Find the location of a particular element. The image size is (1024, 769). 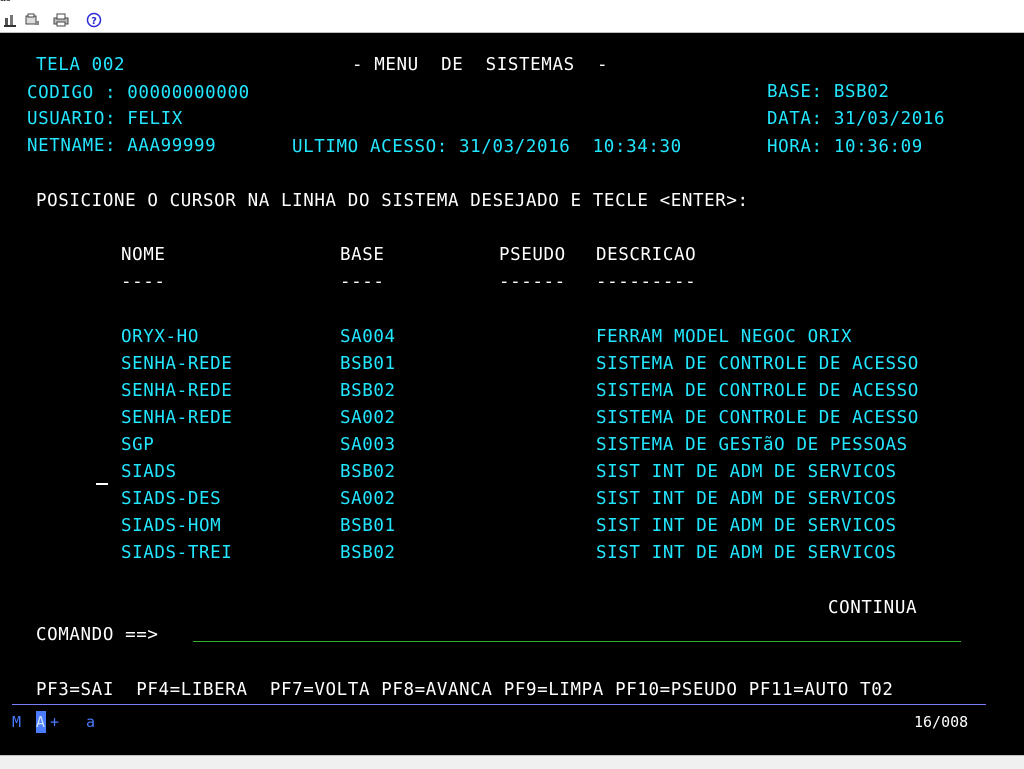

status-mode-m: M is located at coordinates (17, 722).